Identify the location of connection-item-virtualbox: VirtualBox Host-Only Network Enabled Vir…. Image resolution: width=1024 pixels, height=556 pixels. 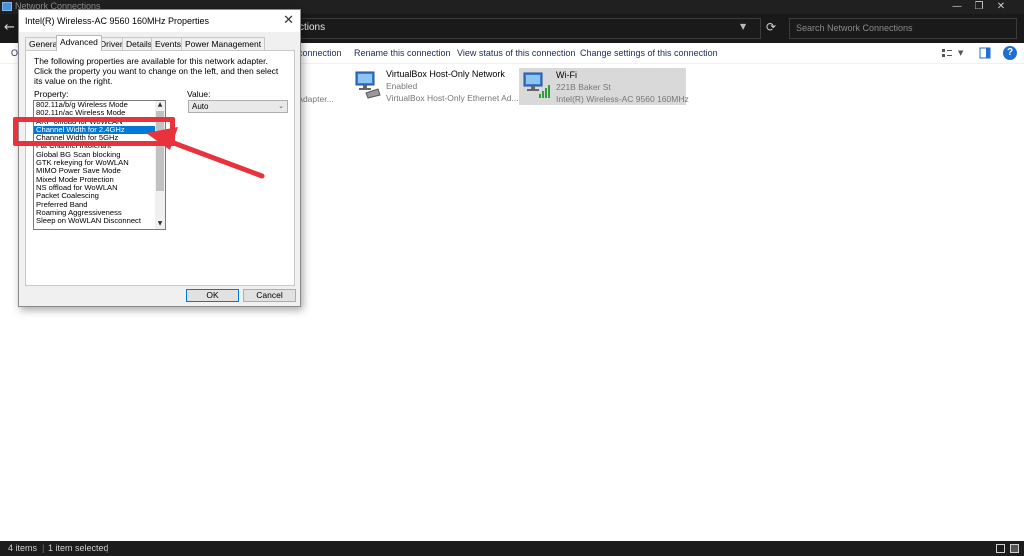
(435, 86).